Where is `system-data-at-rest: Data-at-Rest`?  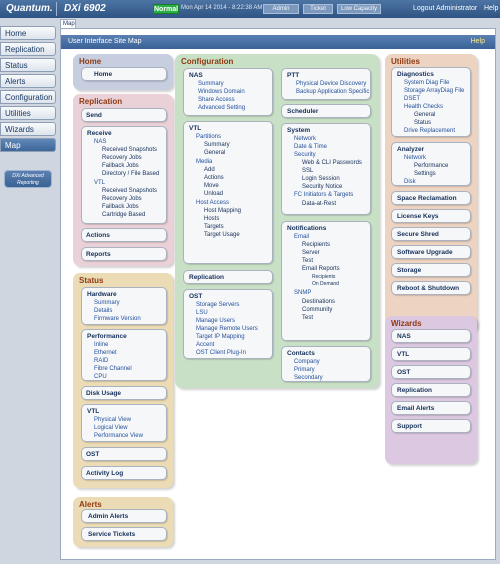 system-data-at-rest: Data-at-Rest is located at coordinates (319, 204).